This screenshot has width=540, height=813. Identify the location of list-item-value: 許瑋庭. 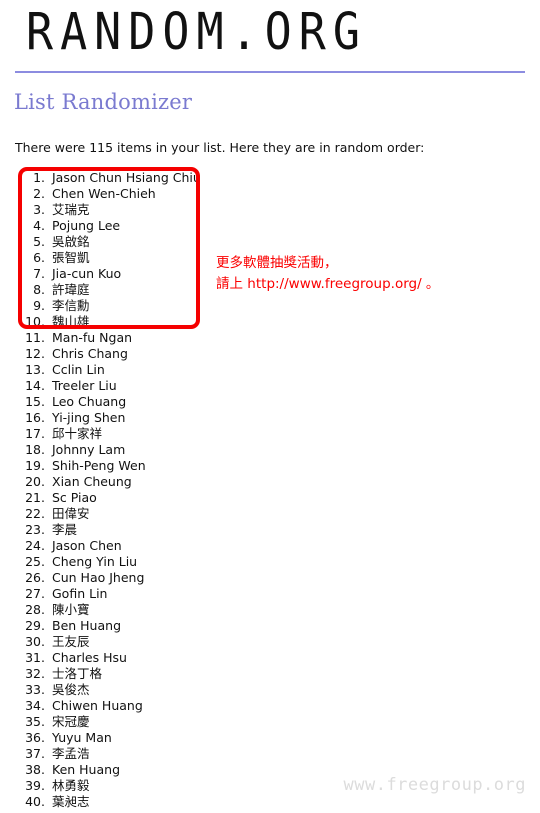
(71, 289).